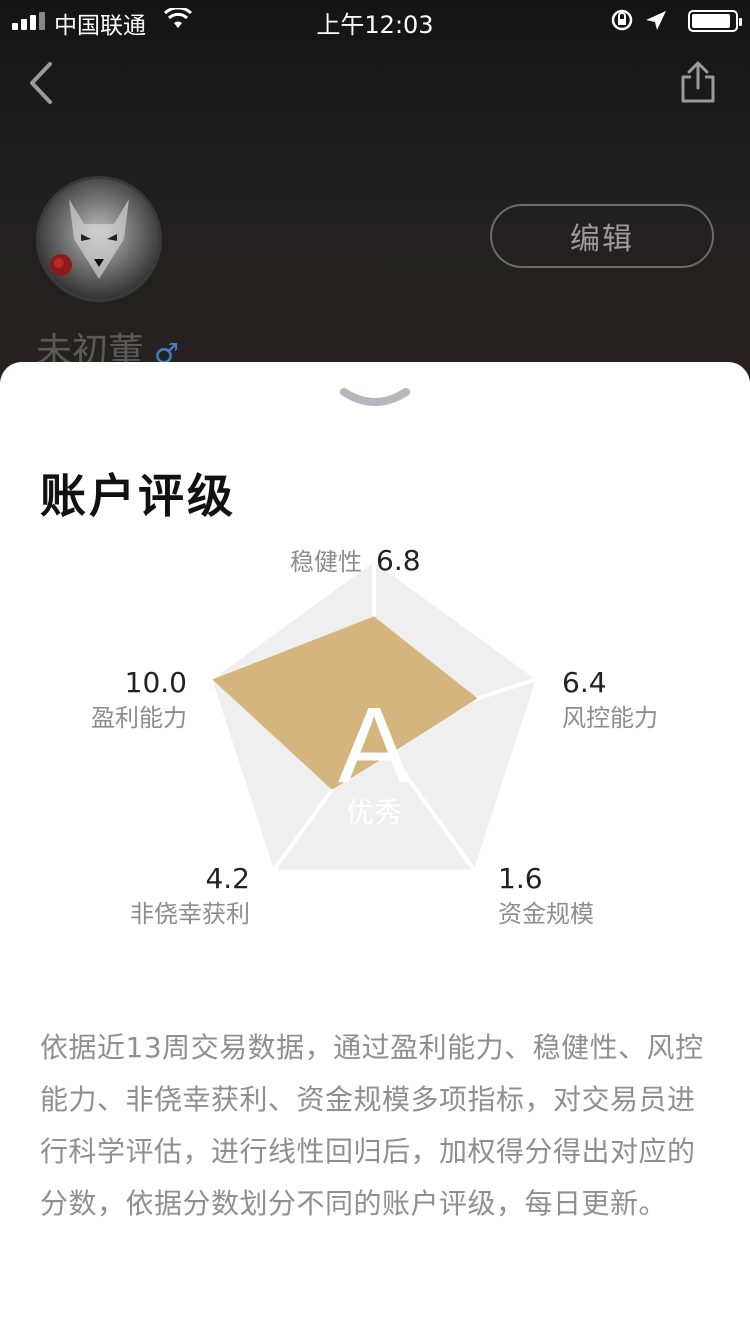  Describe the element at coordinates (375, 398) in the screenshot. I see `collapse-chevron-icon` at that location.